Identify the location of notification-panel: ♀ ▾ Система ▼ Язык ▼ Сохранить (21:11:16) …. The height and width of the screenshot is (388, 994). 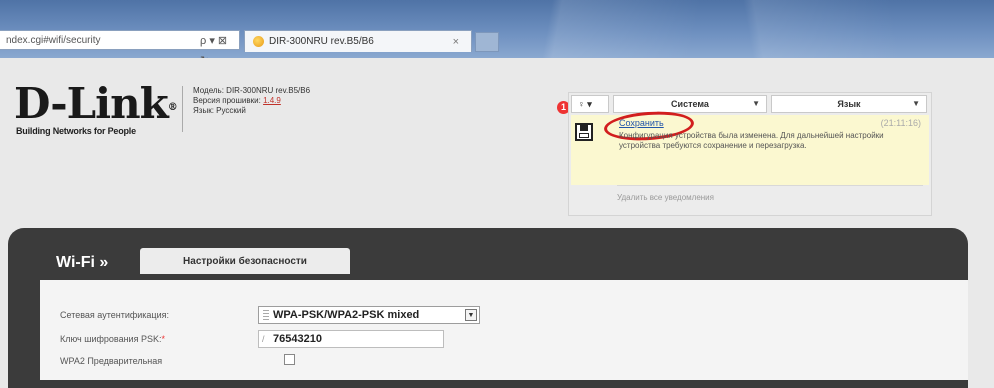
(750, 154).